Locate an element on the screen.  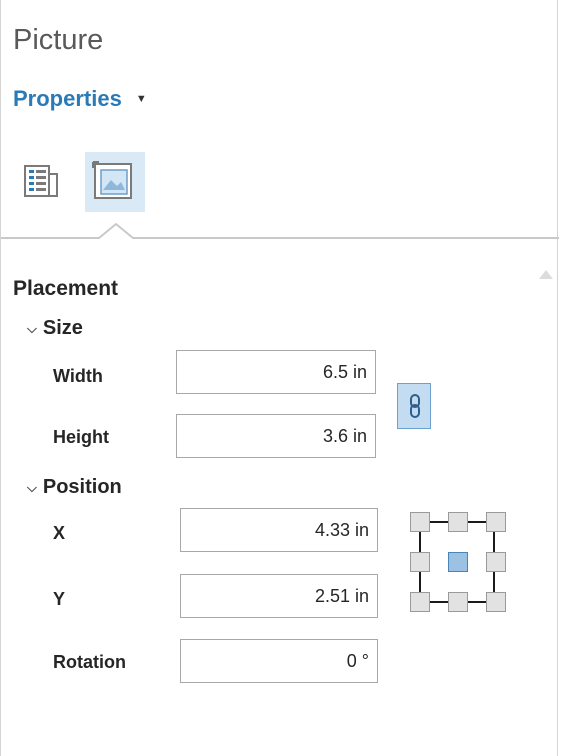
anchor-center is located at coordinates (458, 562).